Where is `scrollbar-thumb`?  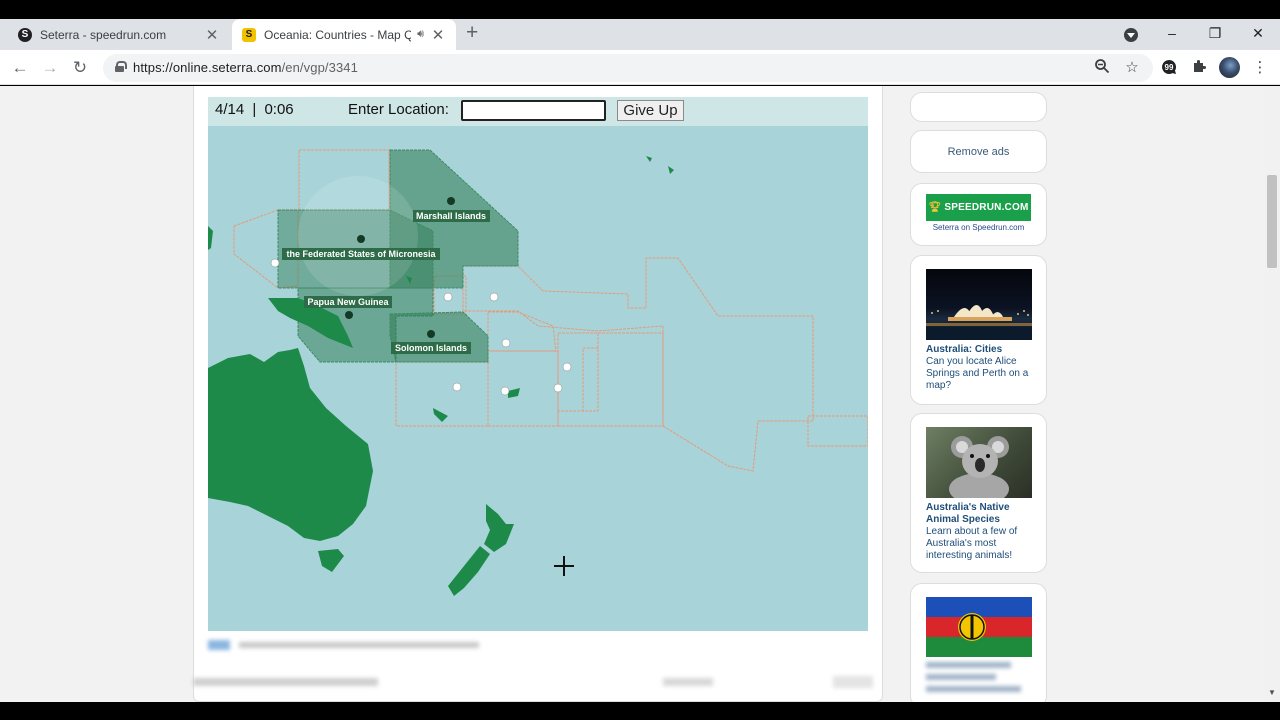
scrollbar-thumb is located at coordinates (1272, 221).